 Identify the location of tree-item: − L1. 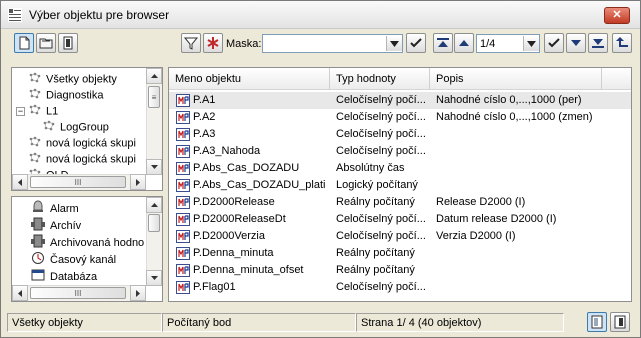
(37, 110).